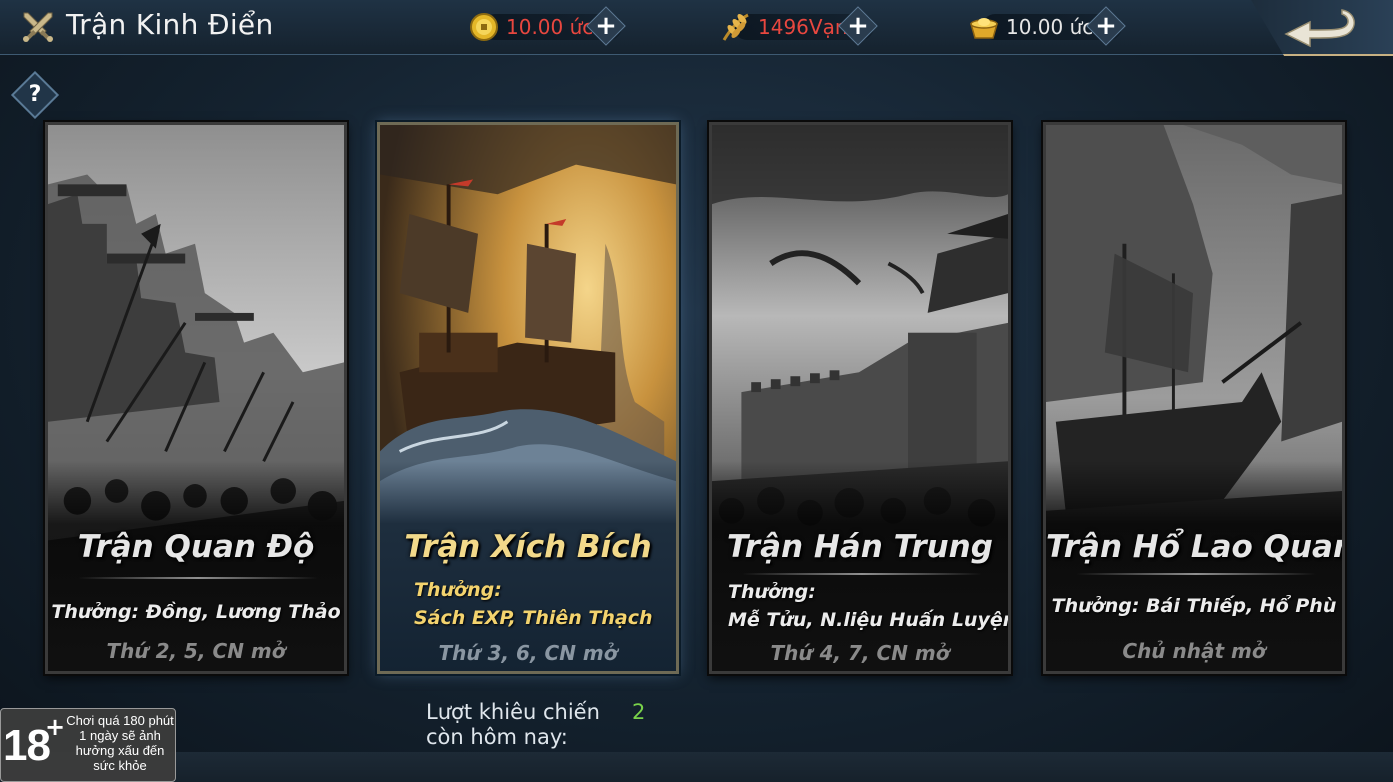 This screenshot has width=1393, height=782. What do you see at coordinates (38, 27) in the screenshot?
I see `crossed-swords-icon` at bounding box center [38, 27].